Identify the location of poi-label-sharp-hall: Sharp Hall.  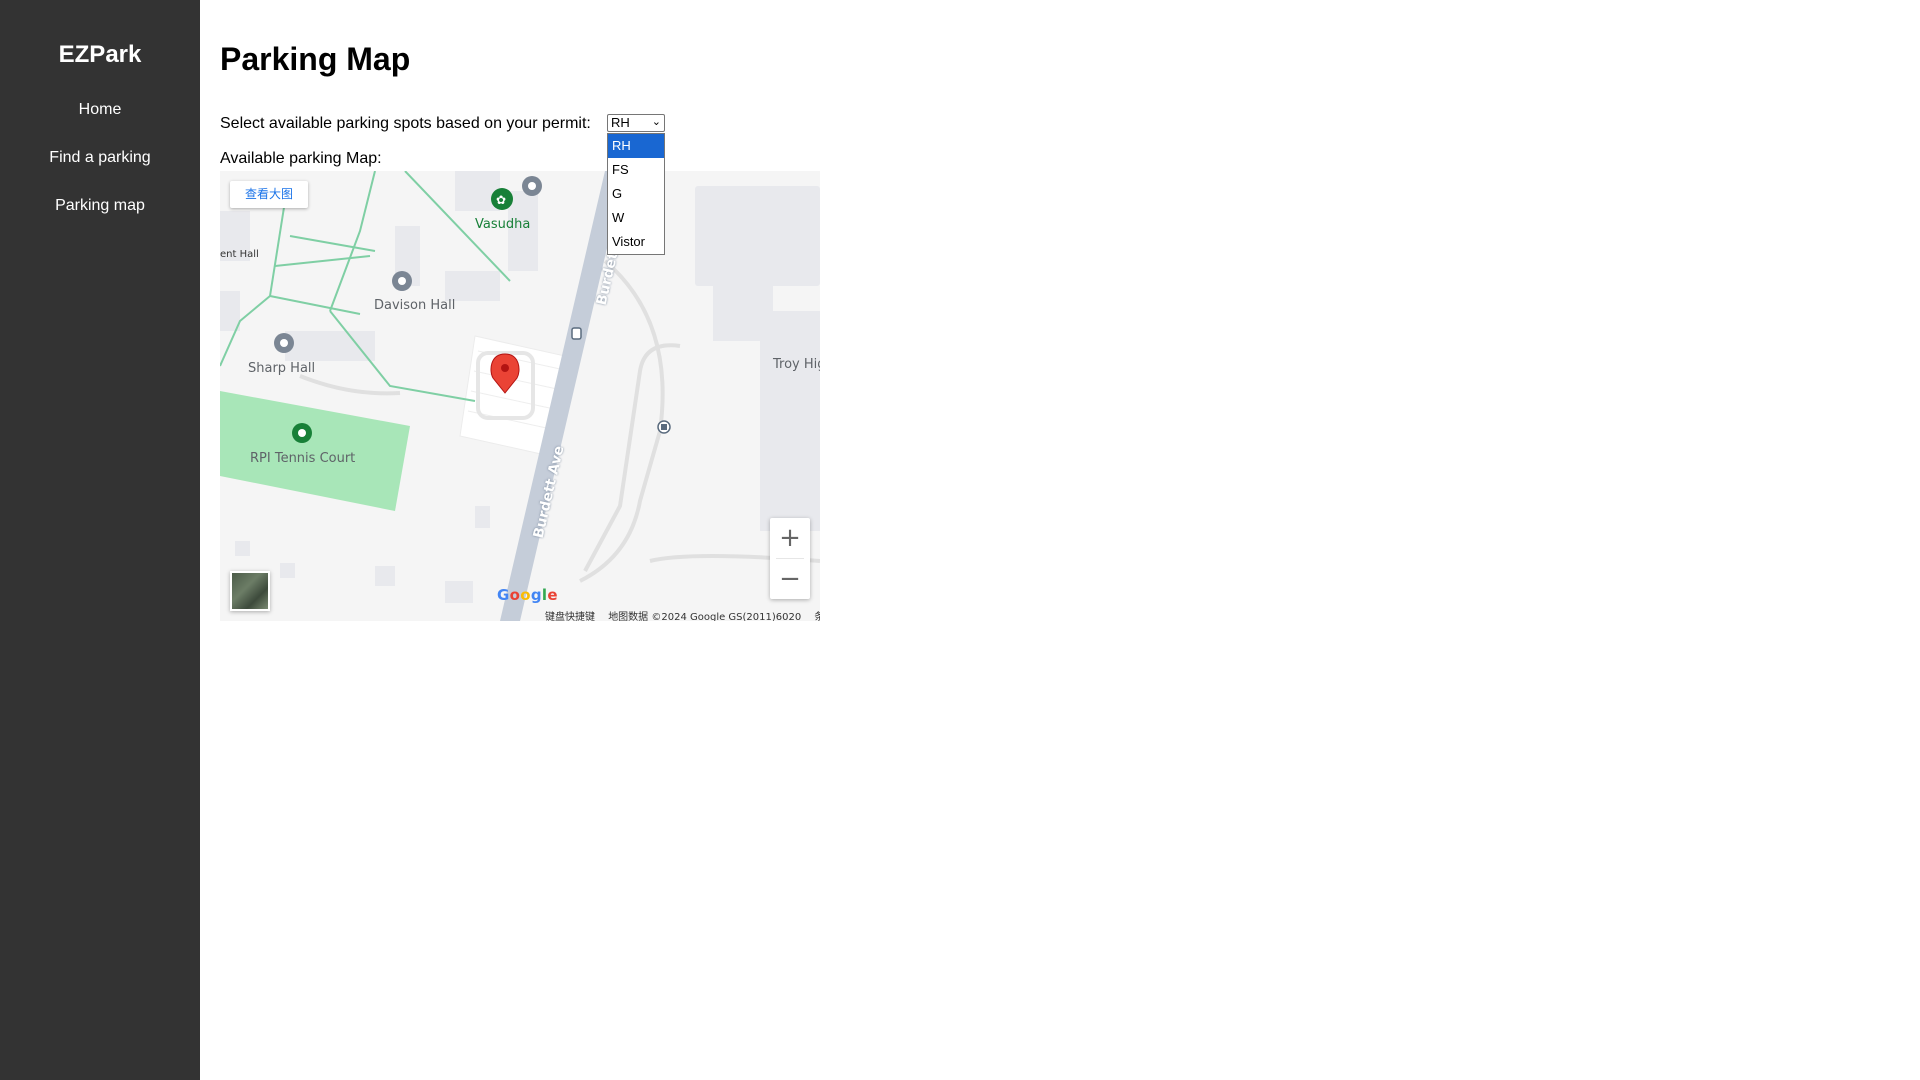
(281, 368).